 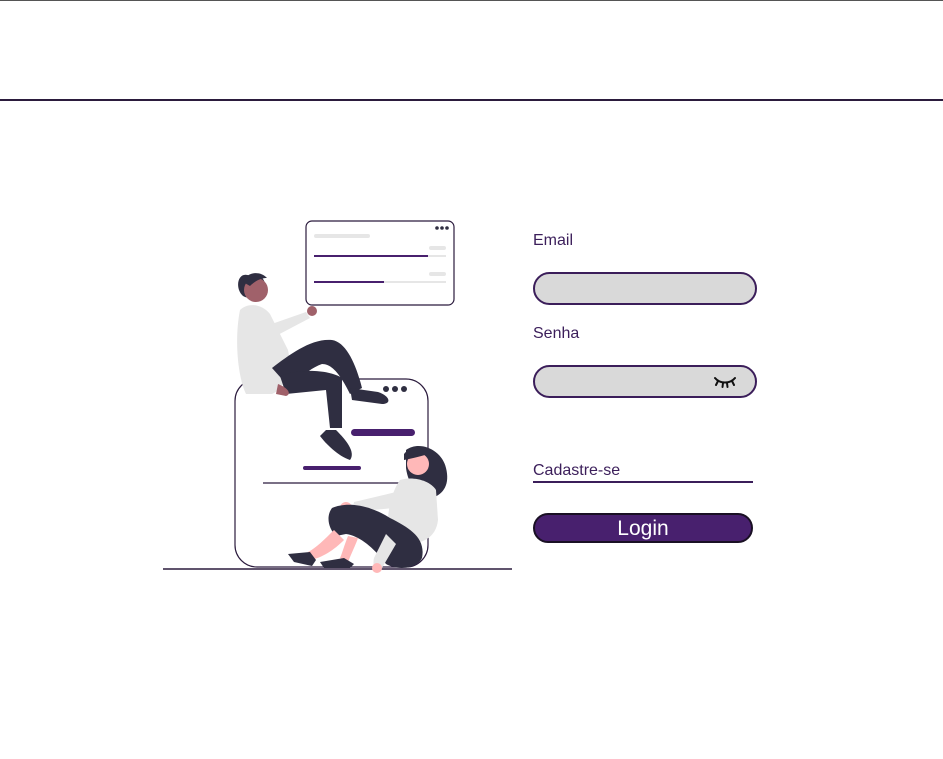 What do you see at coordinates (643, 528) in the screenshot?
I see `login-button: Login` at bounding box center [643, 528].